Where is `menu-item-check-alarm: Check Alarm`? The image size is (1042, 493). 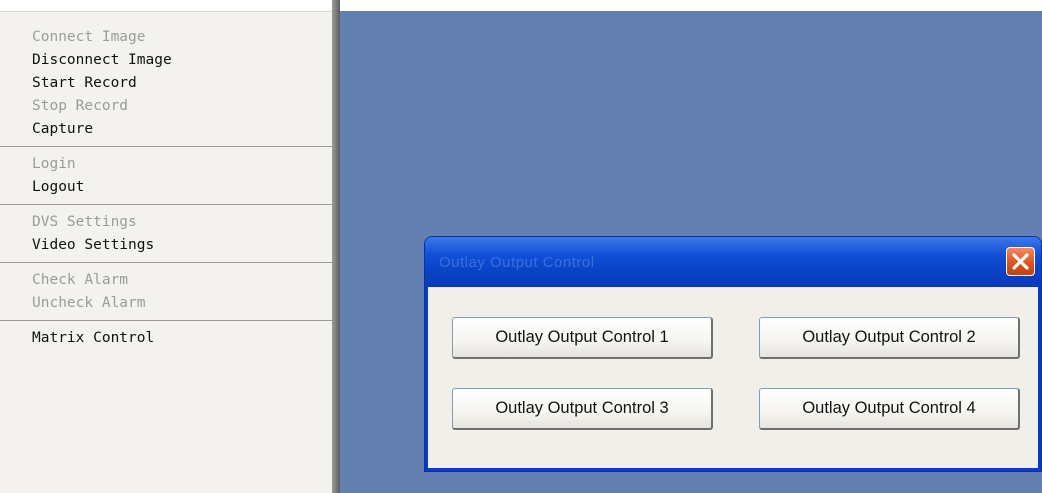
menu-item-check-alarm: Check Alarm is located at coordinates (80, 280).